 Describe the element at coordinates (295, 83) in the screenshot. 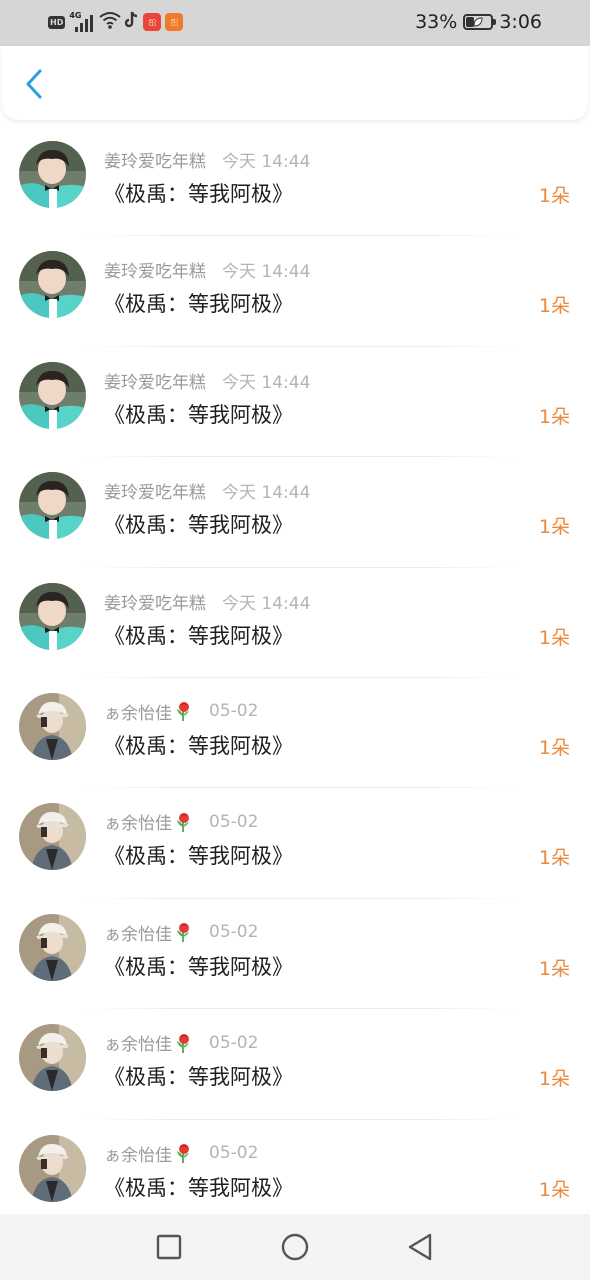

I see `nav-bar` at that location.